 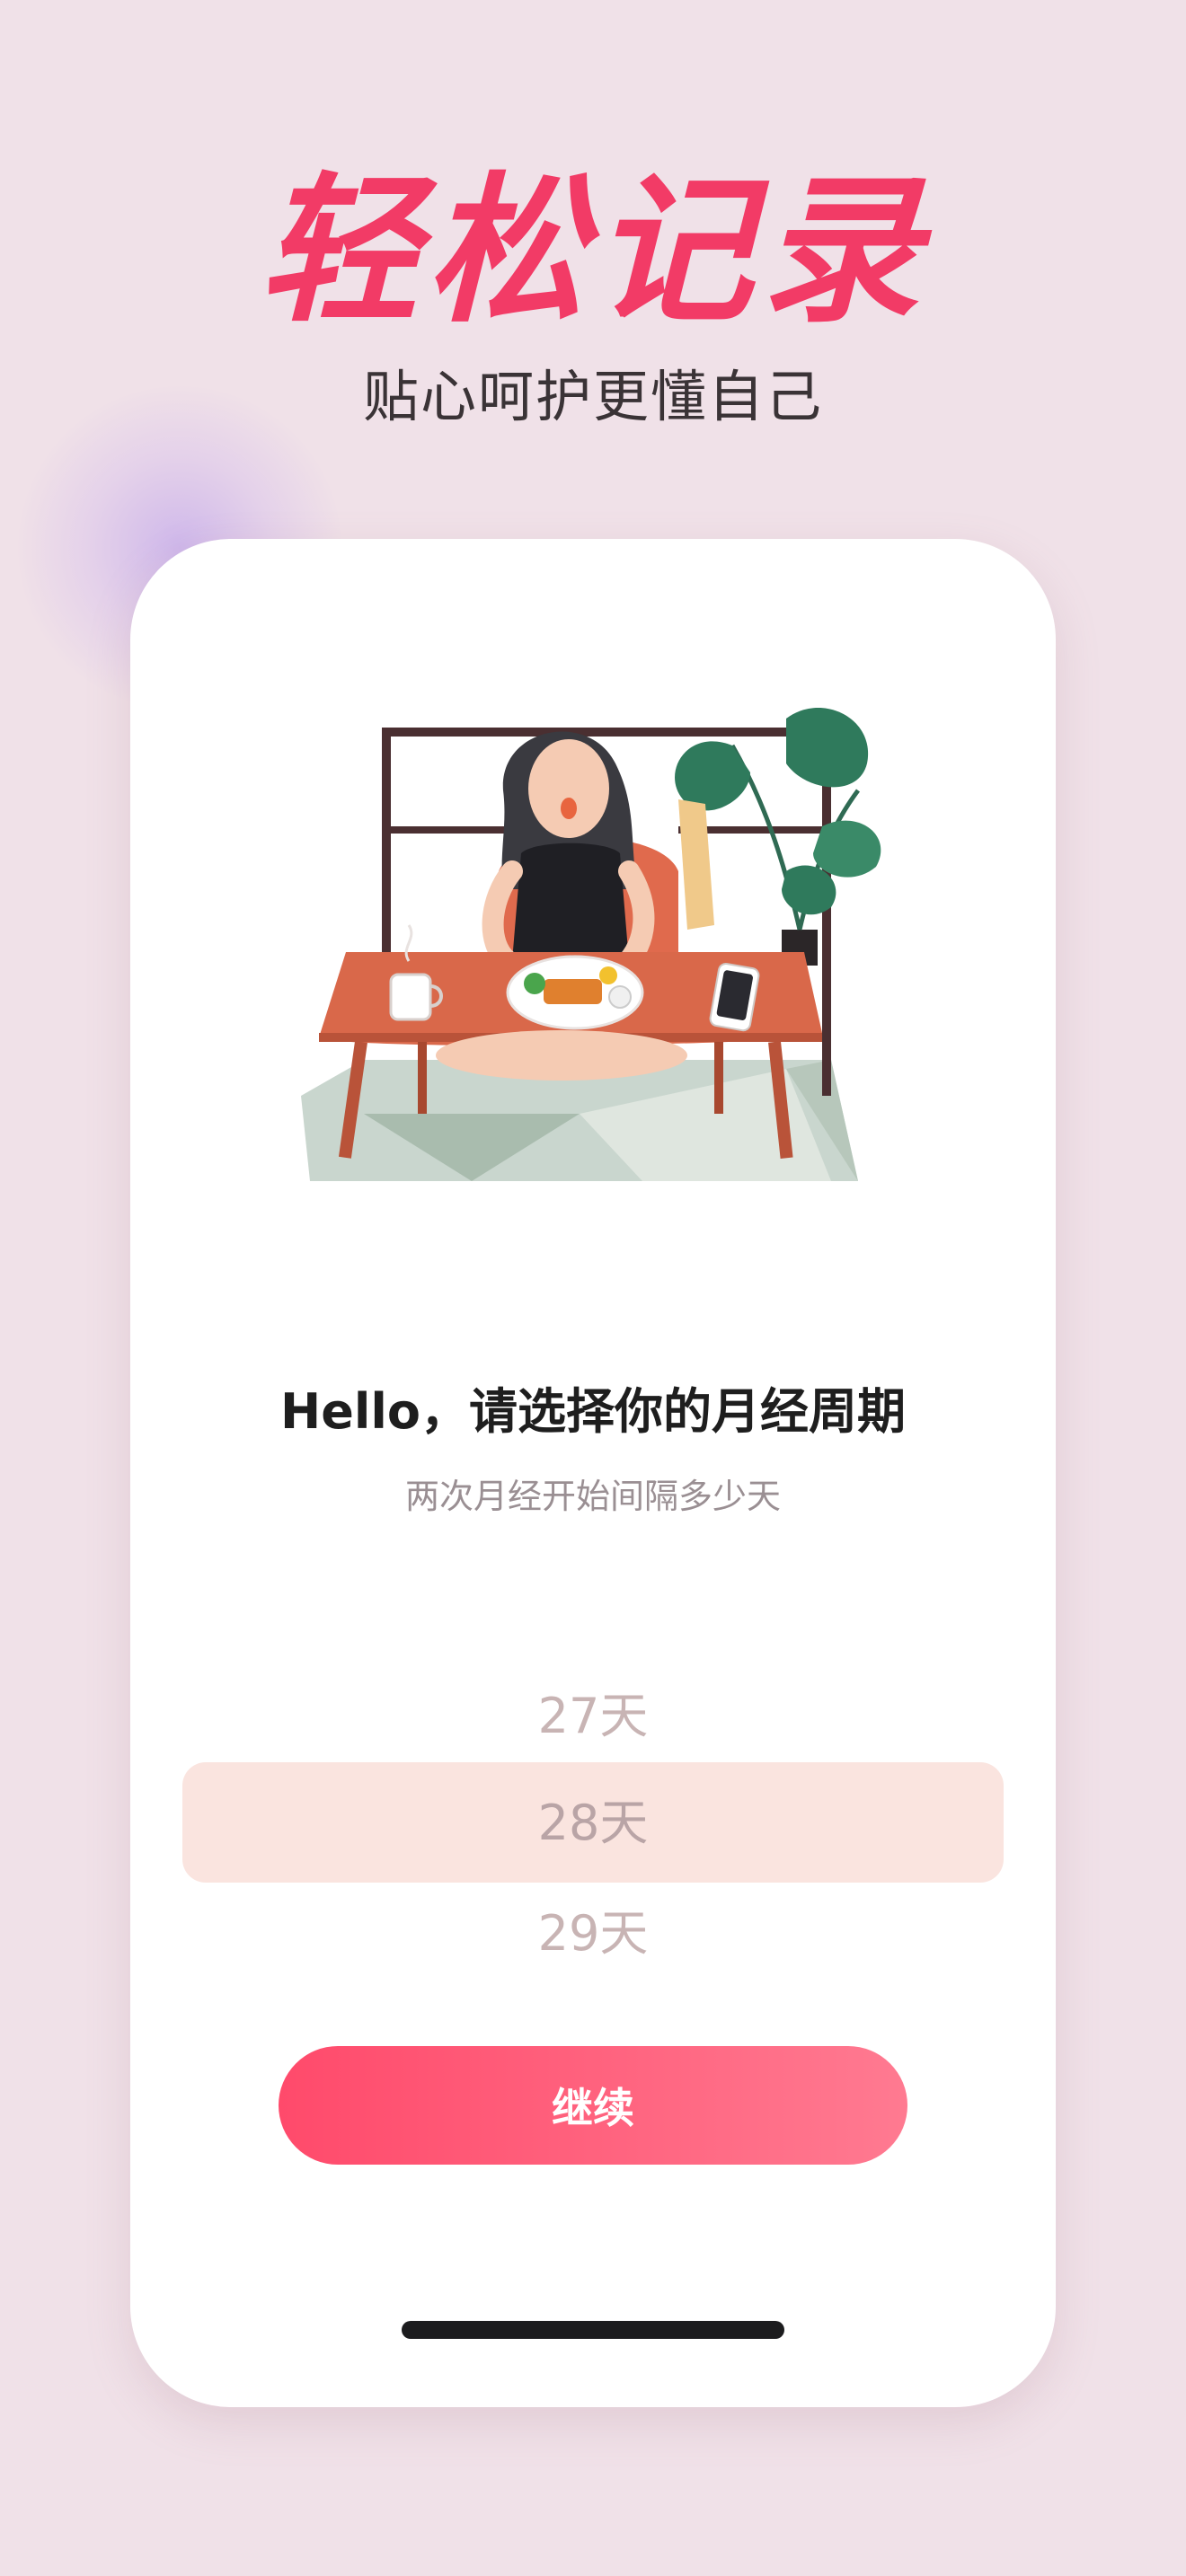 I want to click on picker-option: 27天, so click(x=593, y=1716).